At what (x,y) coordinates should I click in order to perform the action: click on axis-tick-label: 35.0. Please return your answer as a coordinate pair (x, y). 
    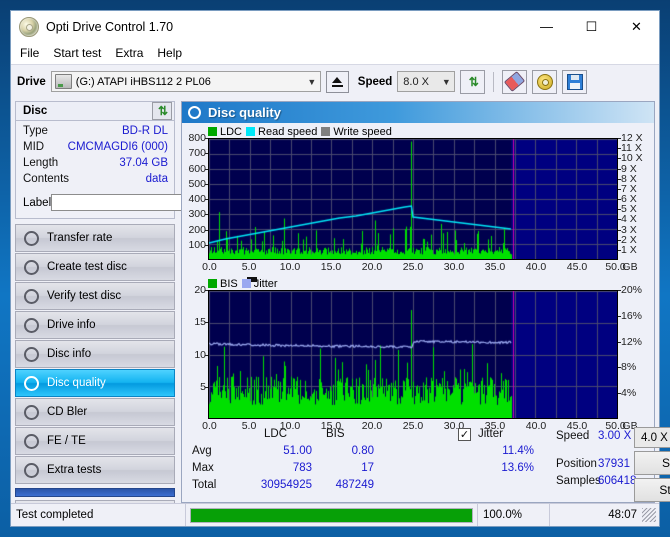
    Looking at the image, I should click on (495, 267).